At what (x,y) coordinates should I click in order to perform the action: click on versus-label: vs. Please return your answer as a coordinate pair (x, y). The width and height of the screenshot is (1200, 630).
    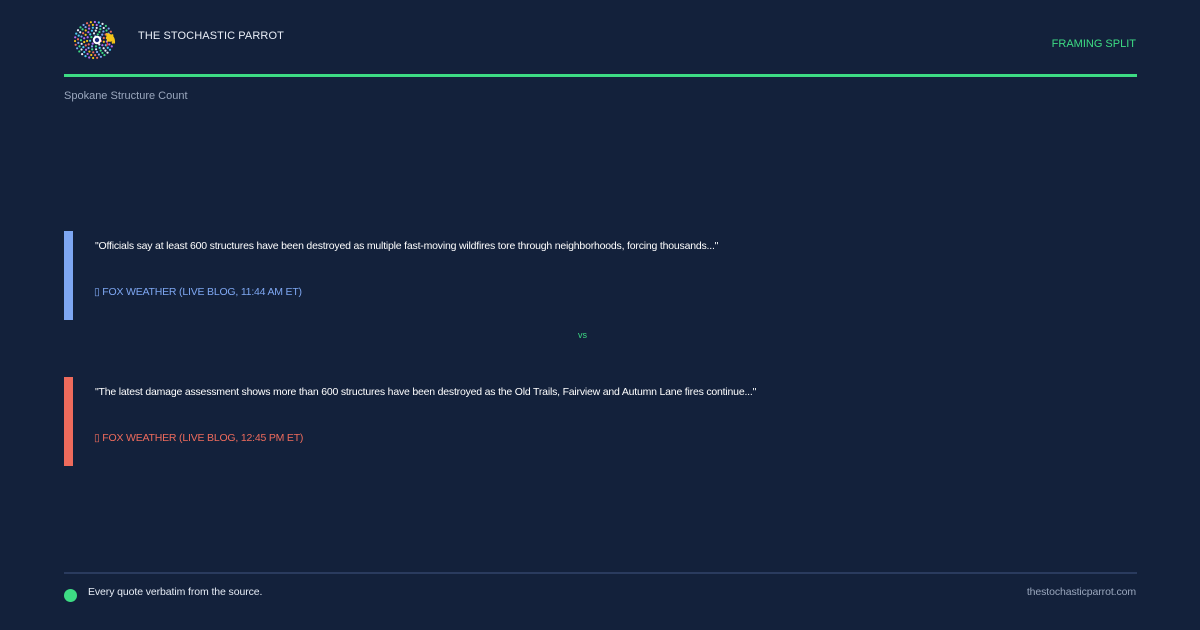
    Looking at the image, I should click on (582, 335).